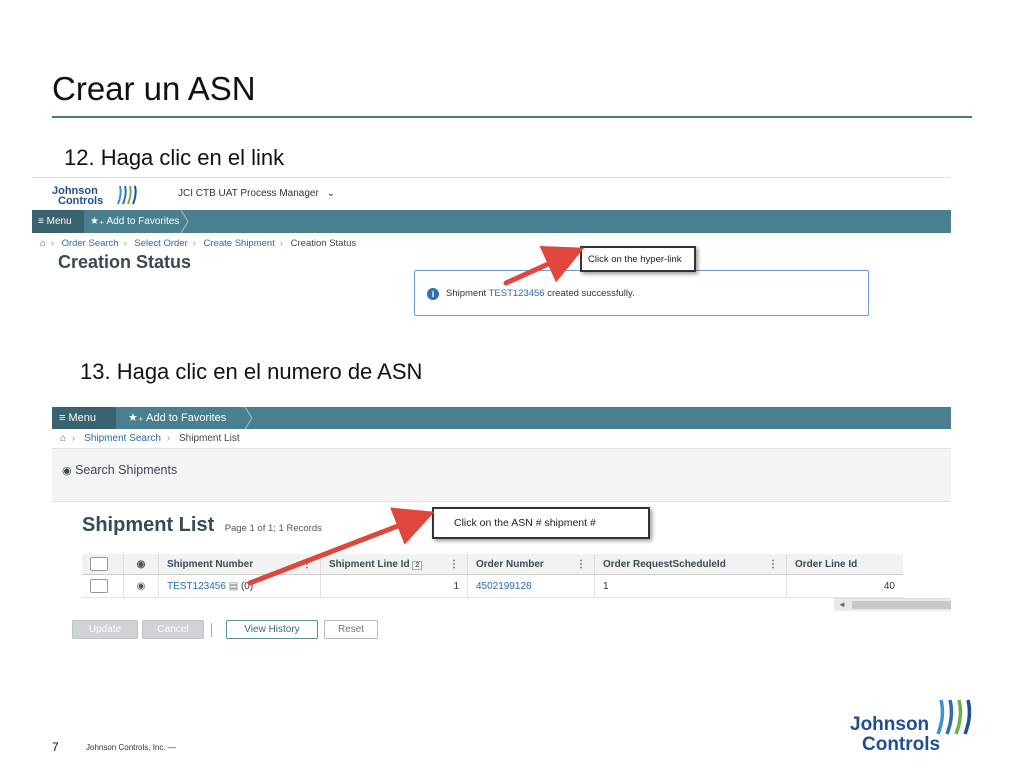 This screenshot has height=768, width=1024. Describe the element at coordinates (160, 243) in the screenshot. I see `breadcrumb-select-order: Select Order` at that location.